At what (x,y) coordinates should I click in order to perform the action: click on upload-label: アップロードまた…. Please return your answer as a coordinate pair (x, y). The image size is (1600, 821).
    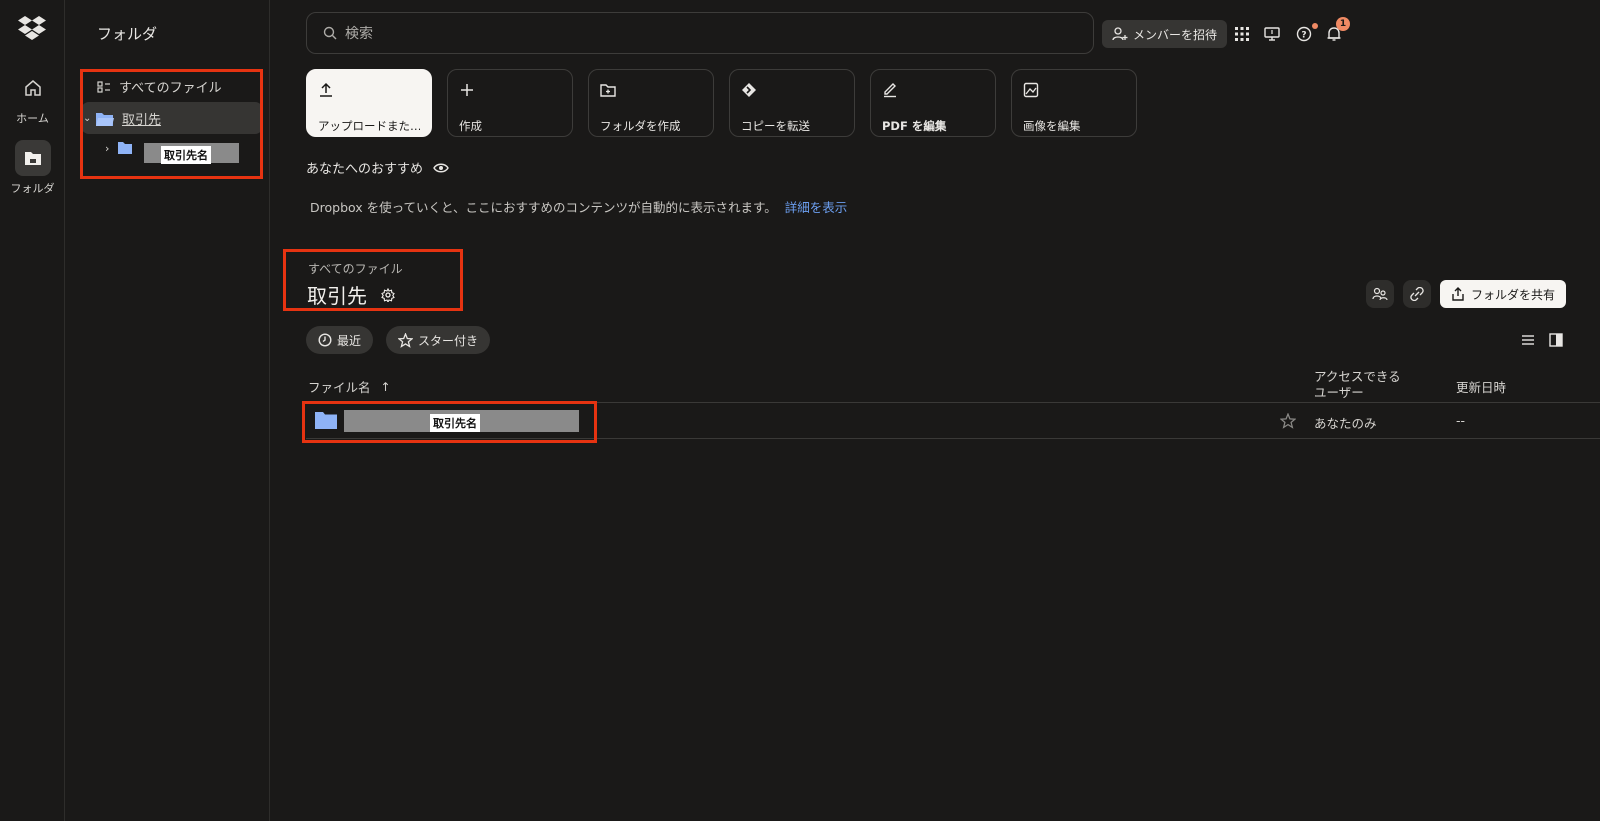
    Looking at the image, I should click on (369, 126).